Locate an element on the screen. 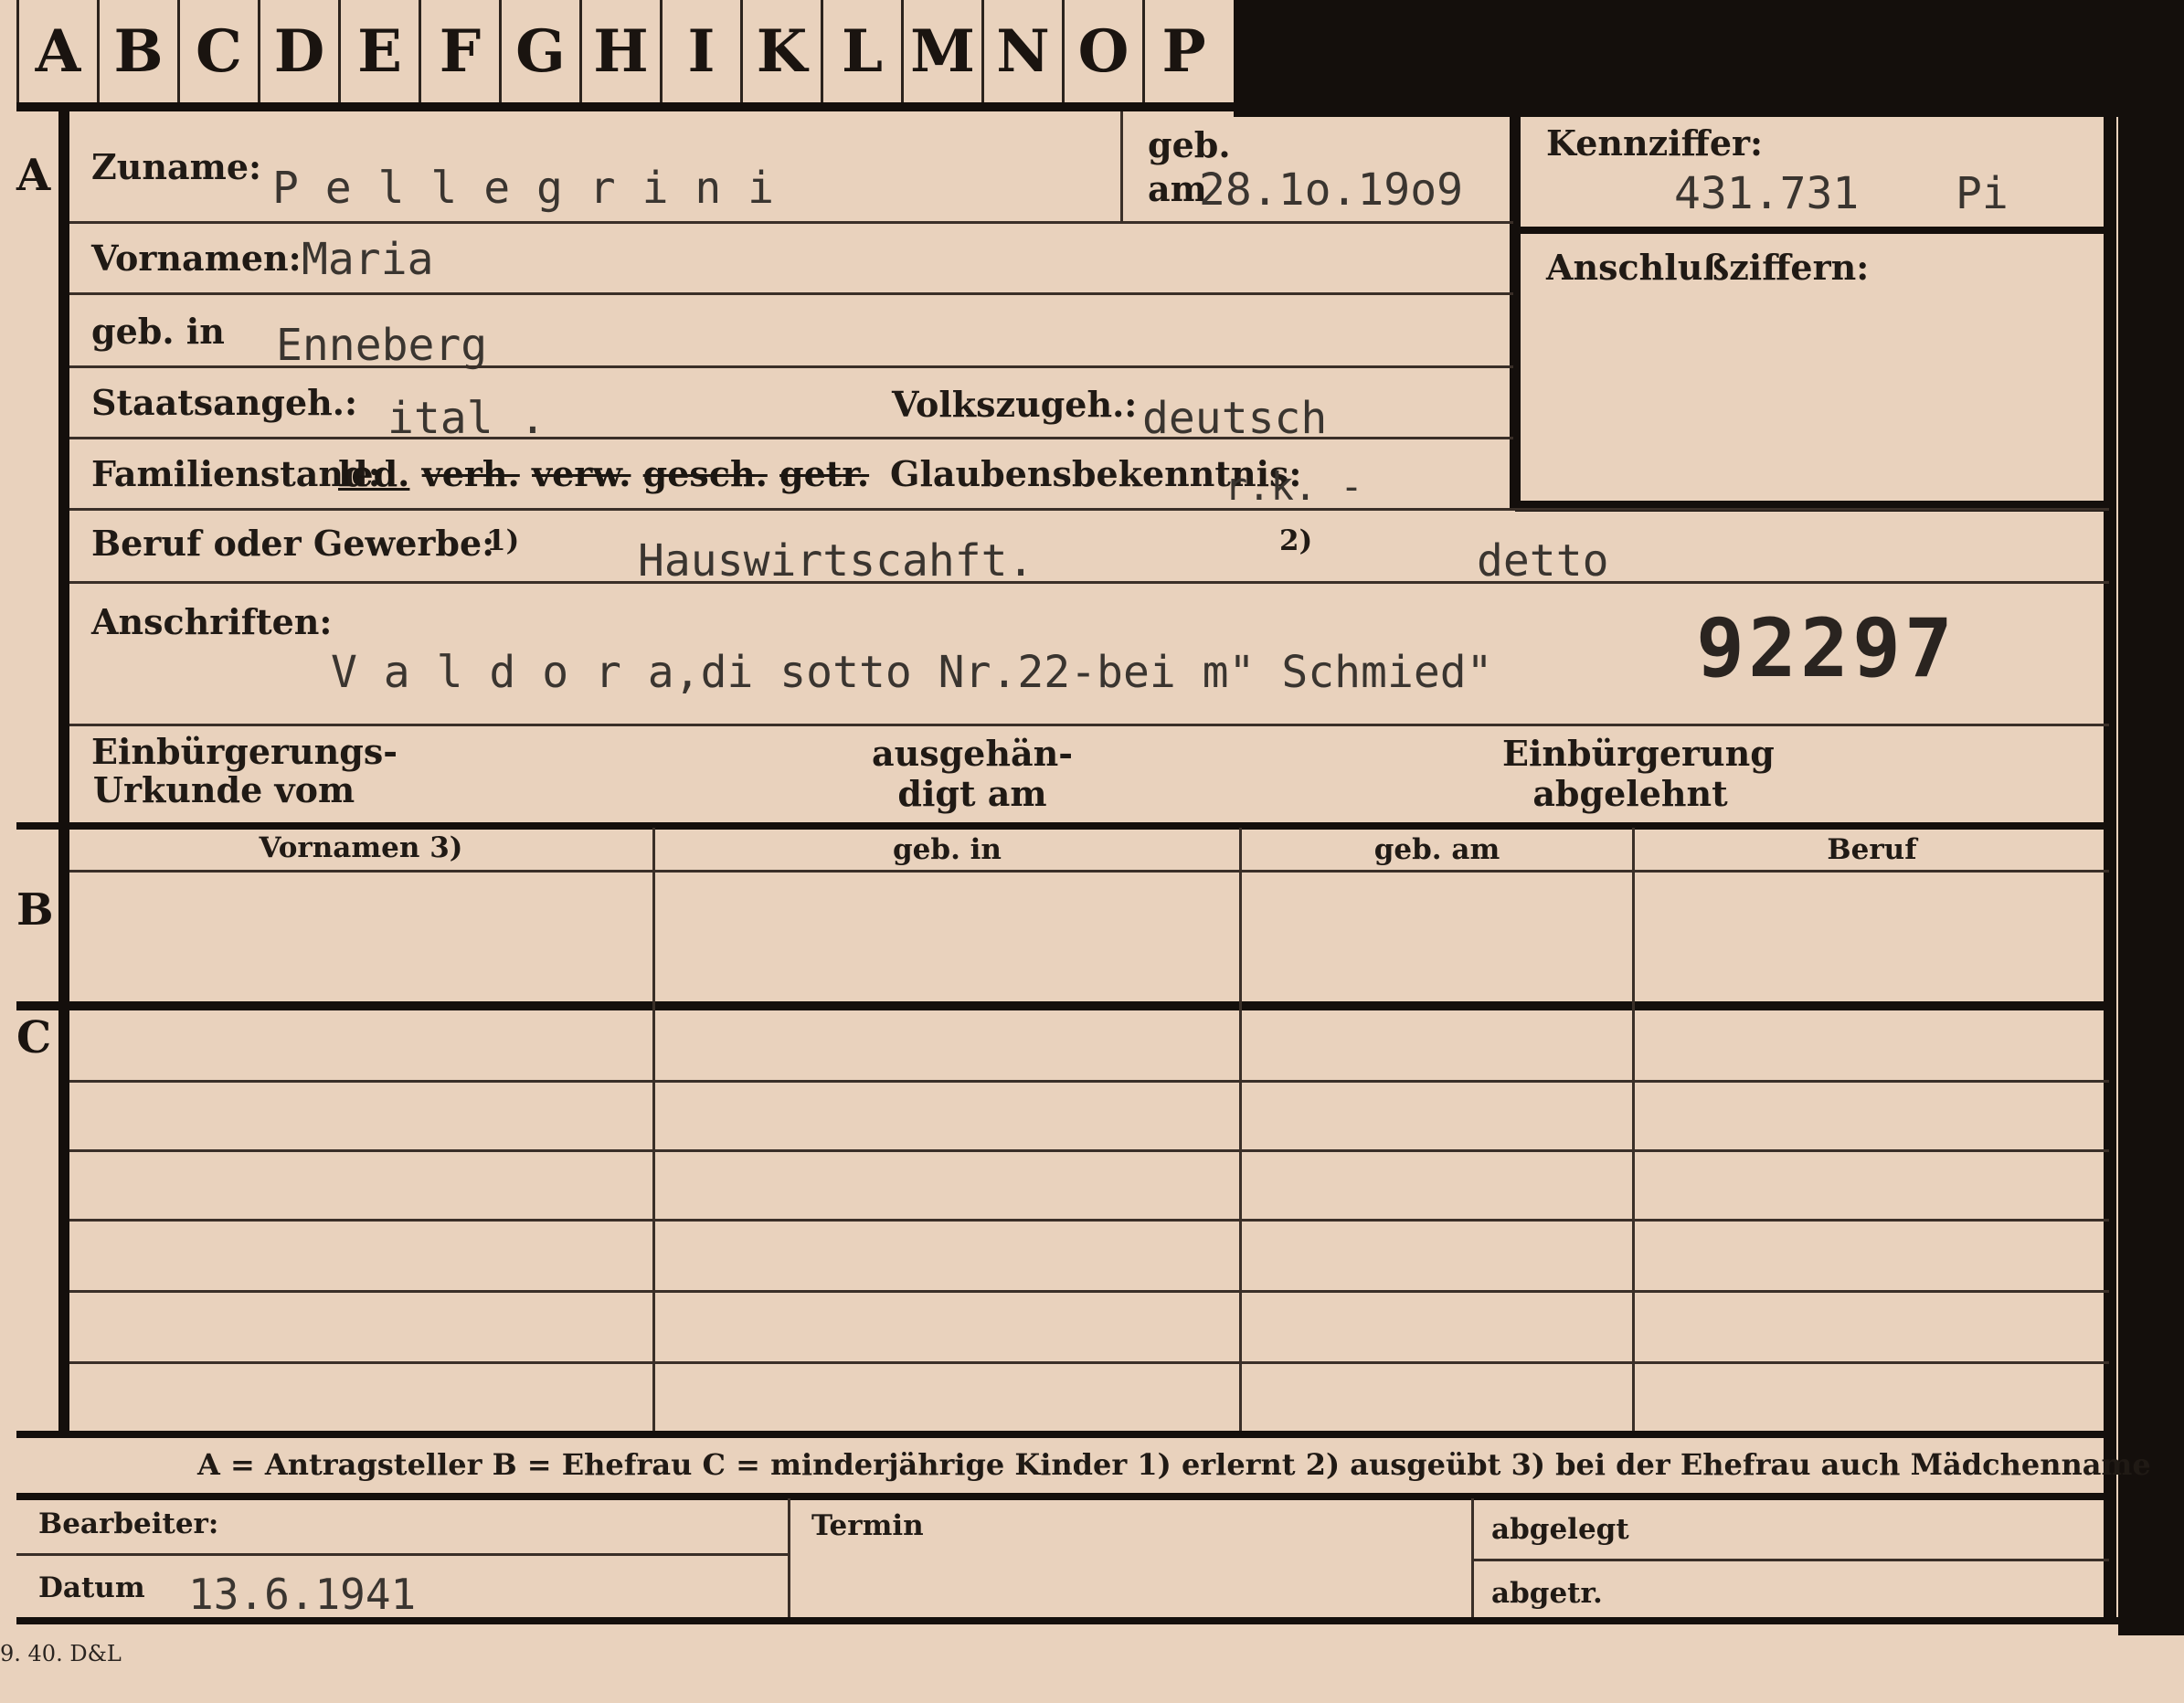 The width and height of the screenshot is (2184, 1703). index-tab-k: K is located at coordinates (780, 51).